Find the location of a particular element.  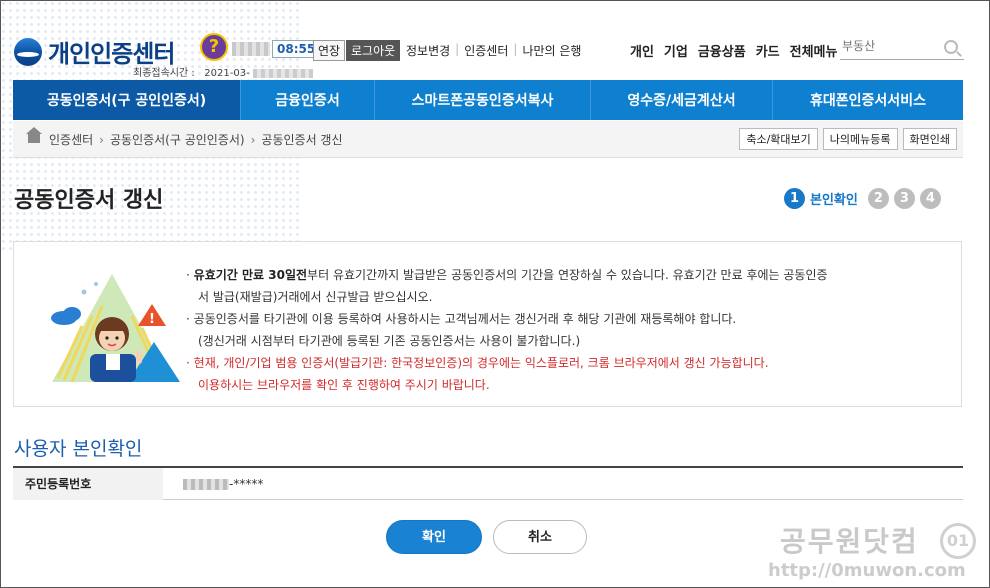

masked-resident-number is located at coordinates (206, 484).